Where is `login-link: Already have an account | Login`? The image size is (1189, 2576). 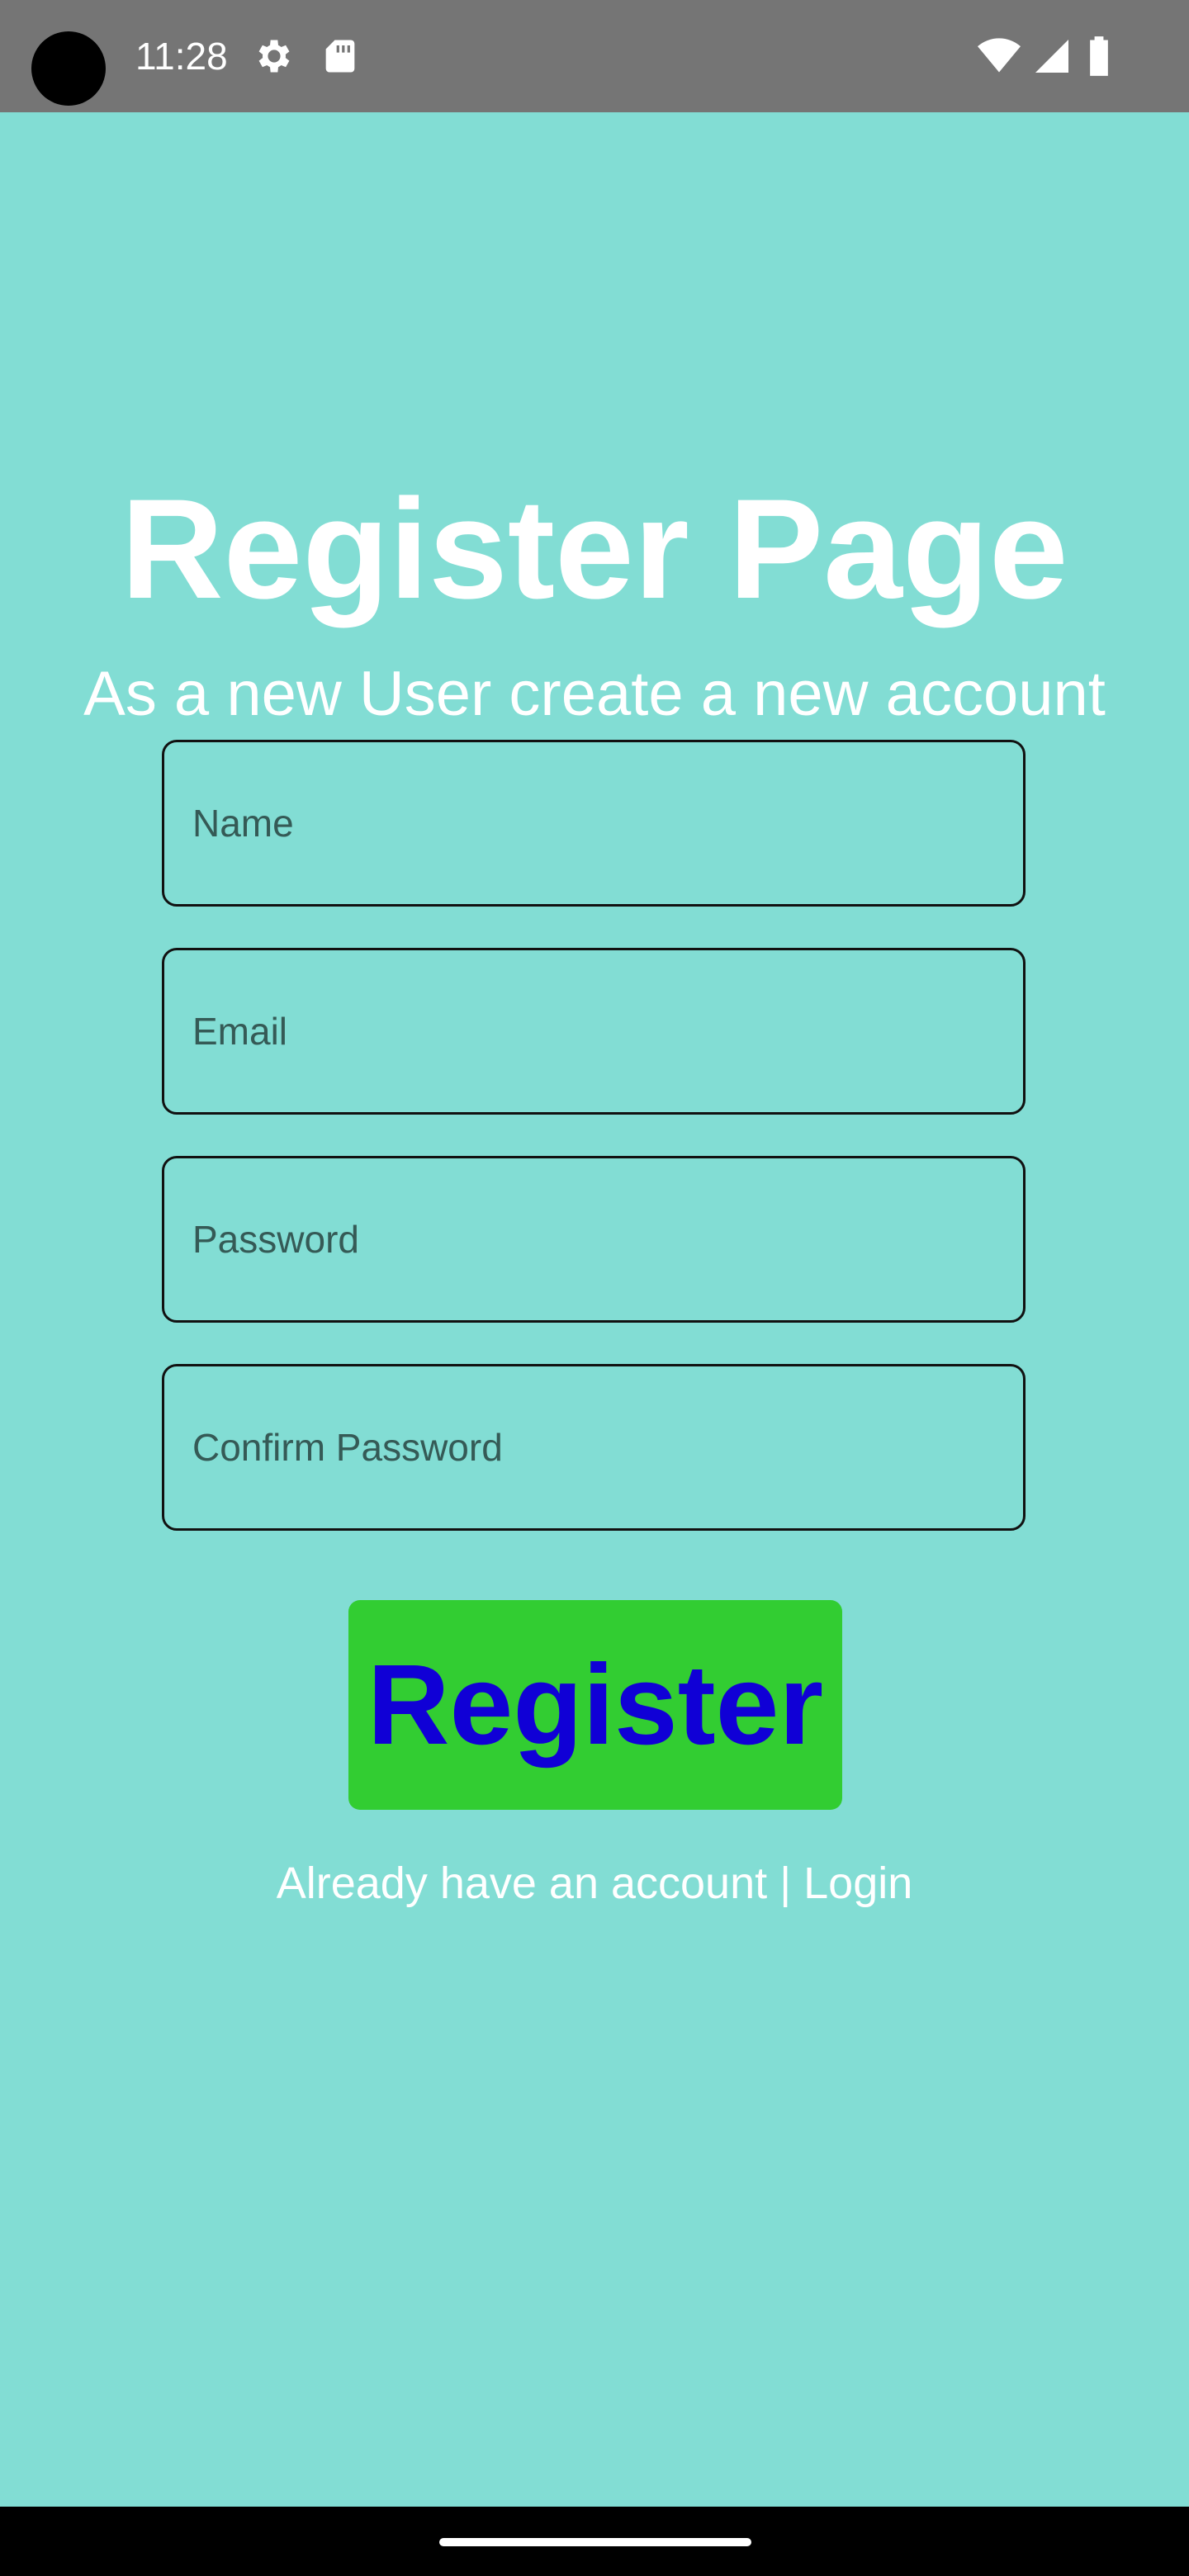 login-link: Already have an account | Login is located at coordinates (594, 1883).